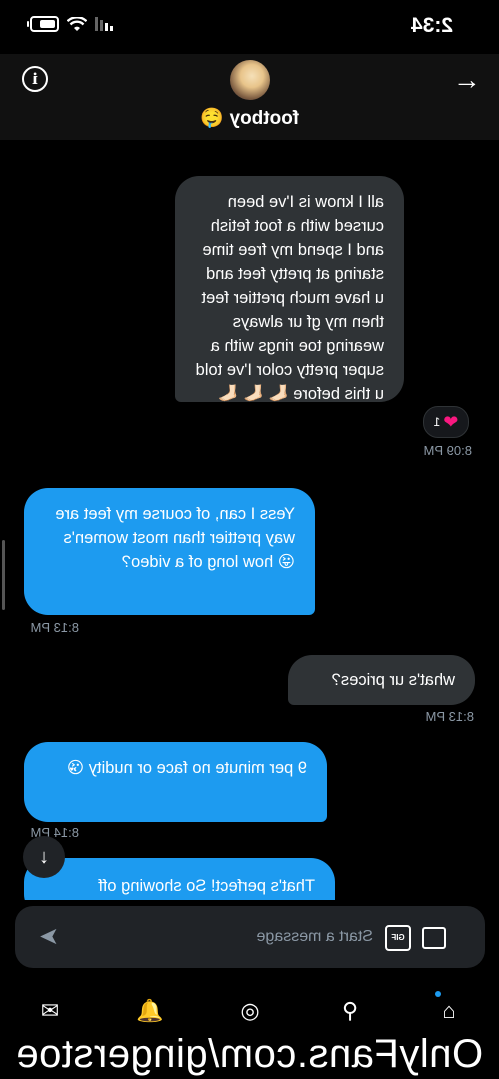 The width and height of the screenshot is (499, 1079). I want to click on image-icon, so click(434, 938).